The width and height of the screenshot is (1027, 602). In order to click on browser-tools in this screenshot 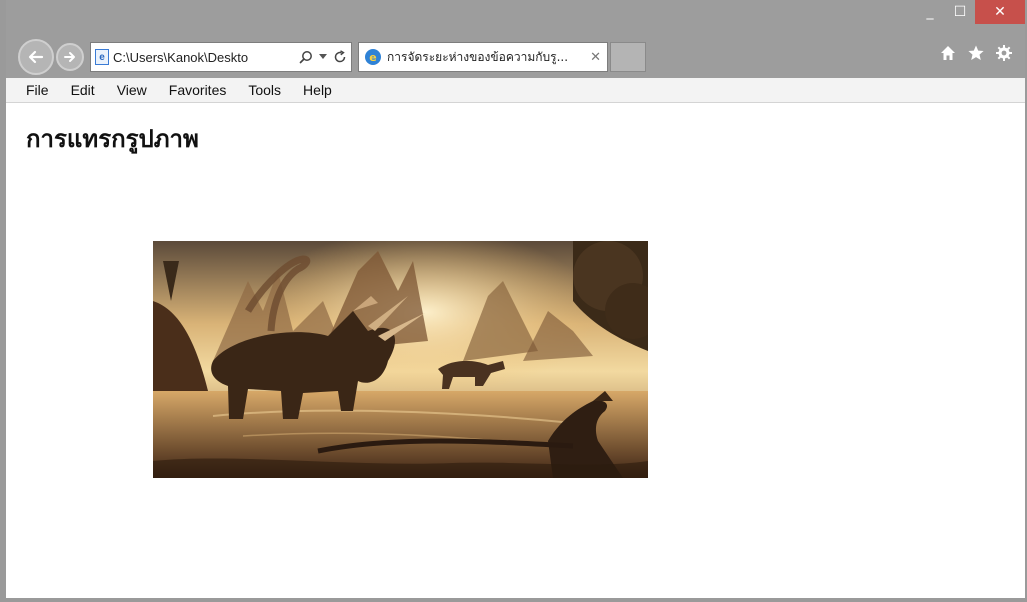, I will do `click(976, 53)`.